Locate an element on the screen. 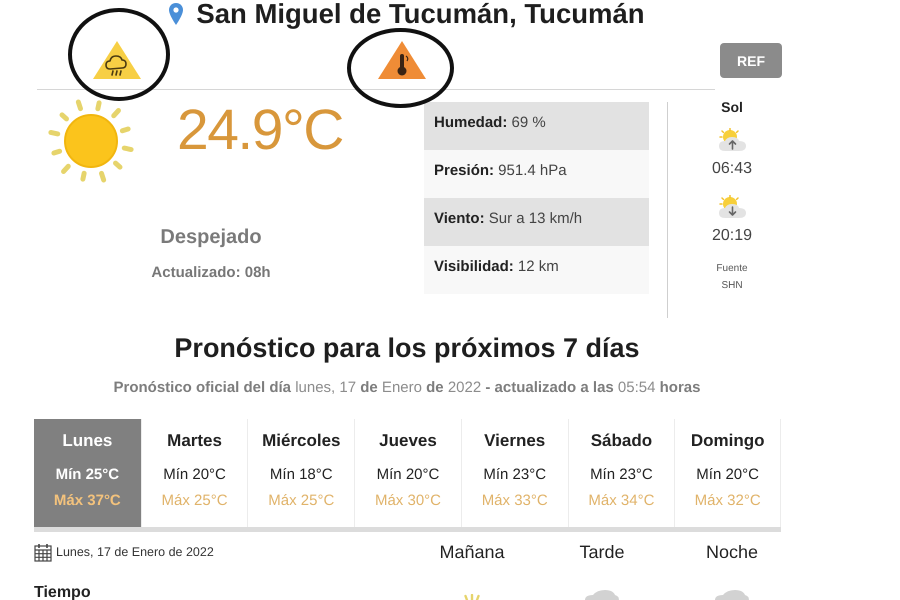 The width and height of the screenshot is (900, 600). detail-text: Humedad: 69 % is located at coordinates (490, 122).